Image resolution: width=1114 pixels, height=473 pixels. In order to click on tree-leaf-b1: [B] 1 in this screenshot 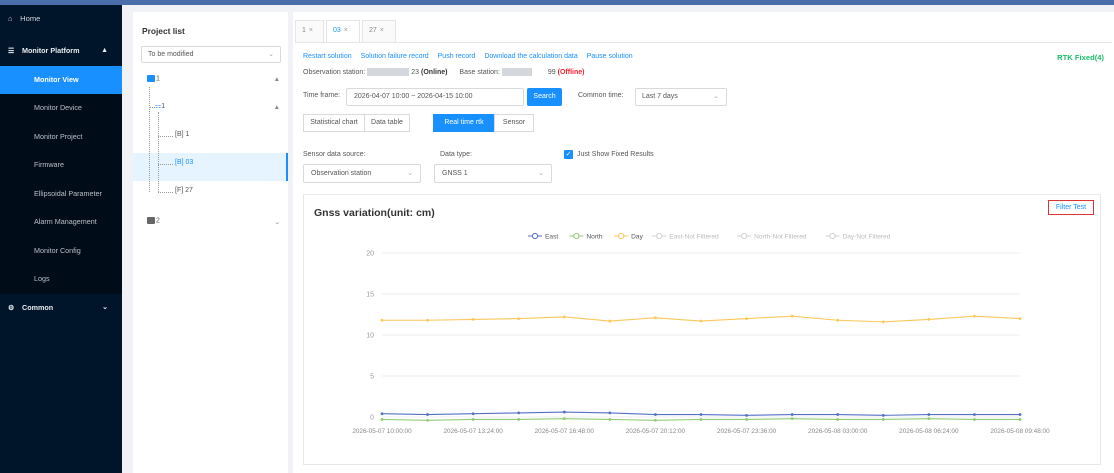, I will do `click(182, 134)`.